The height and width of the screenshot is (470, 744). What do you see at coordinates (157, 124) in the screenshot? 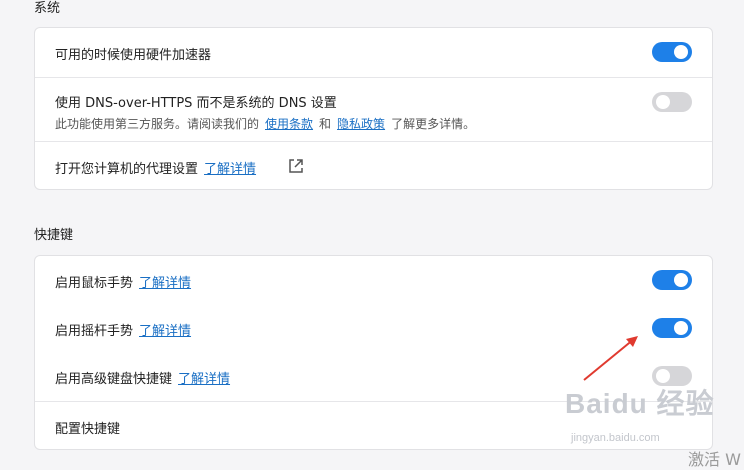
I see `dns-desc-prefix: 此功能使用第三方服务。请阅读我们的` at bounding box center [157, 124].